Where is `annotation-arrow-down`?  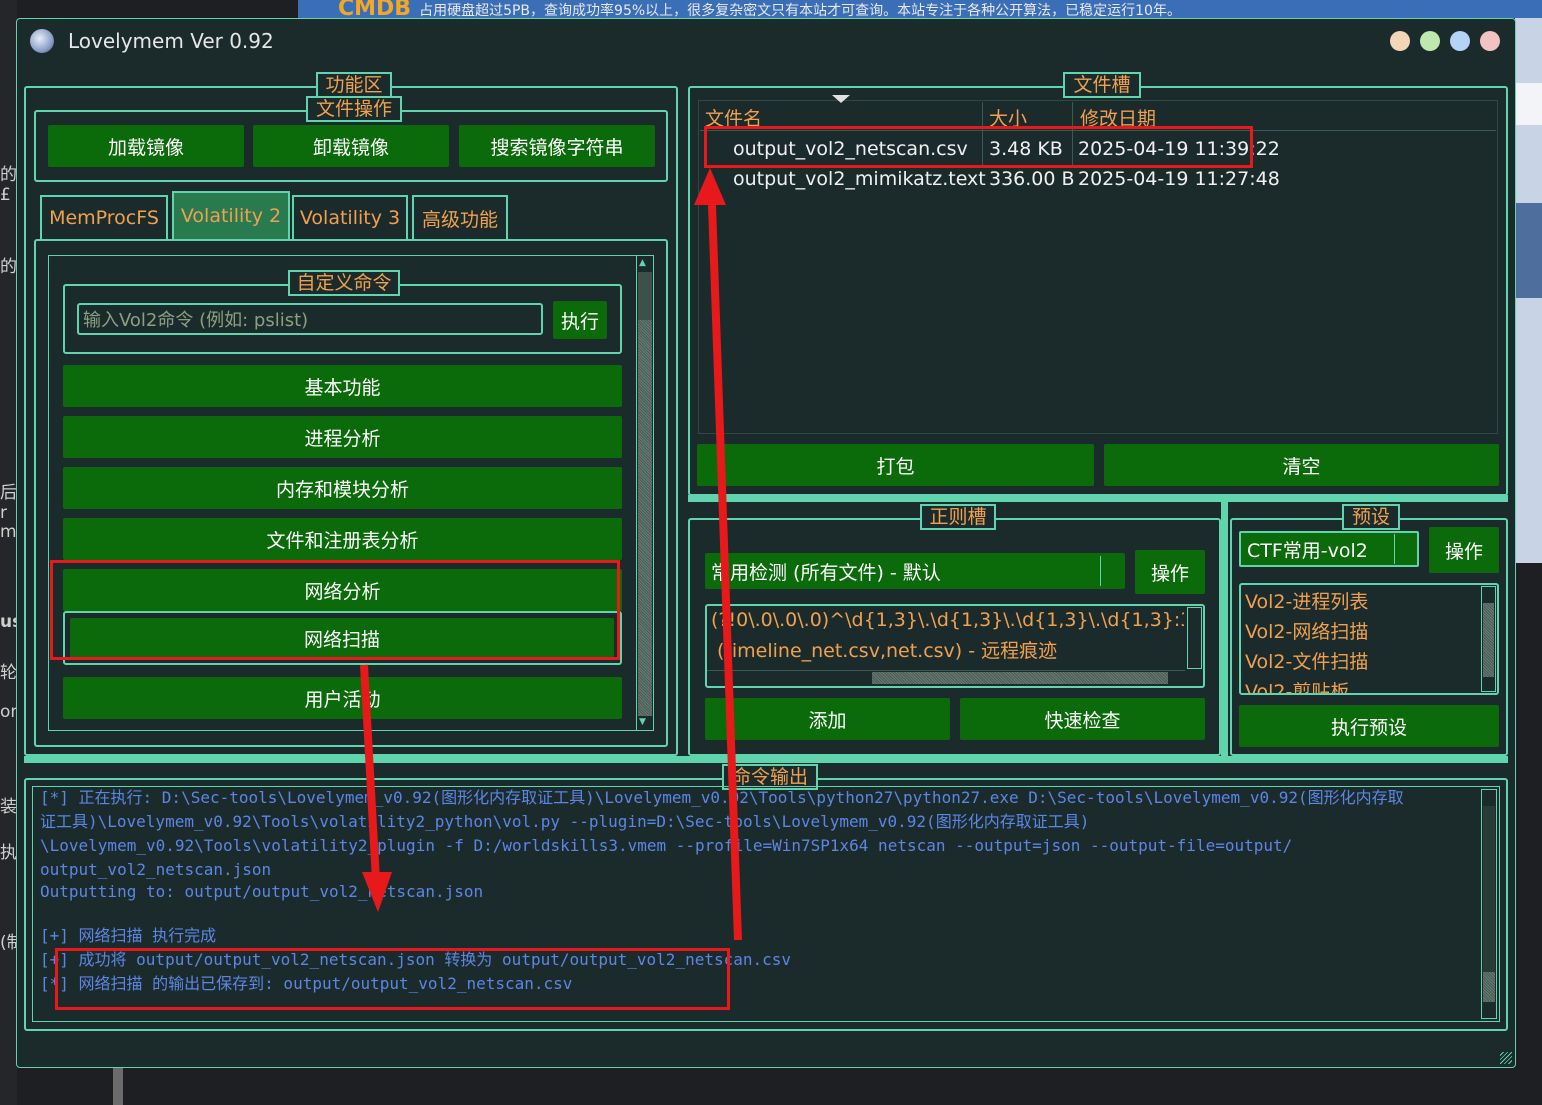 annotation-arrow-down is located at coordinates (370, 772).